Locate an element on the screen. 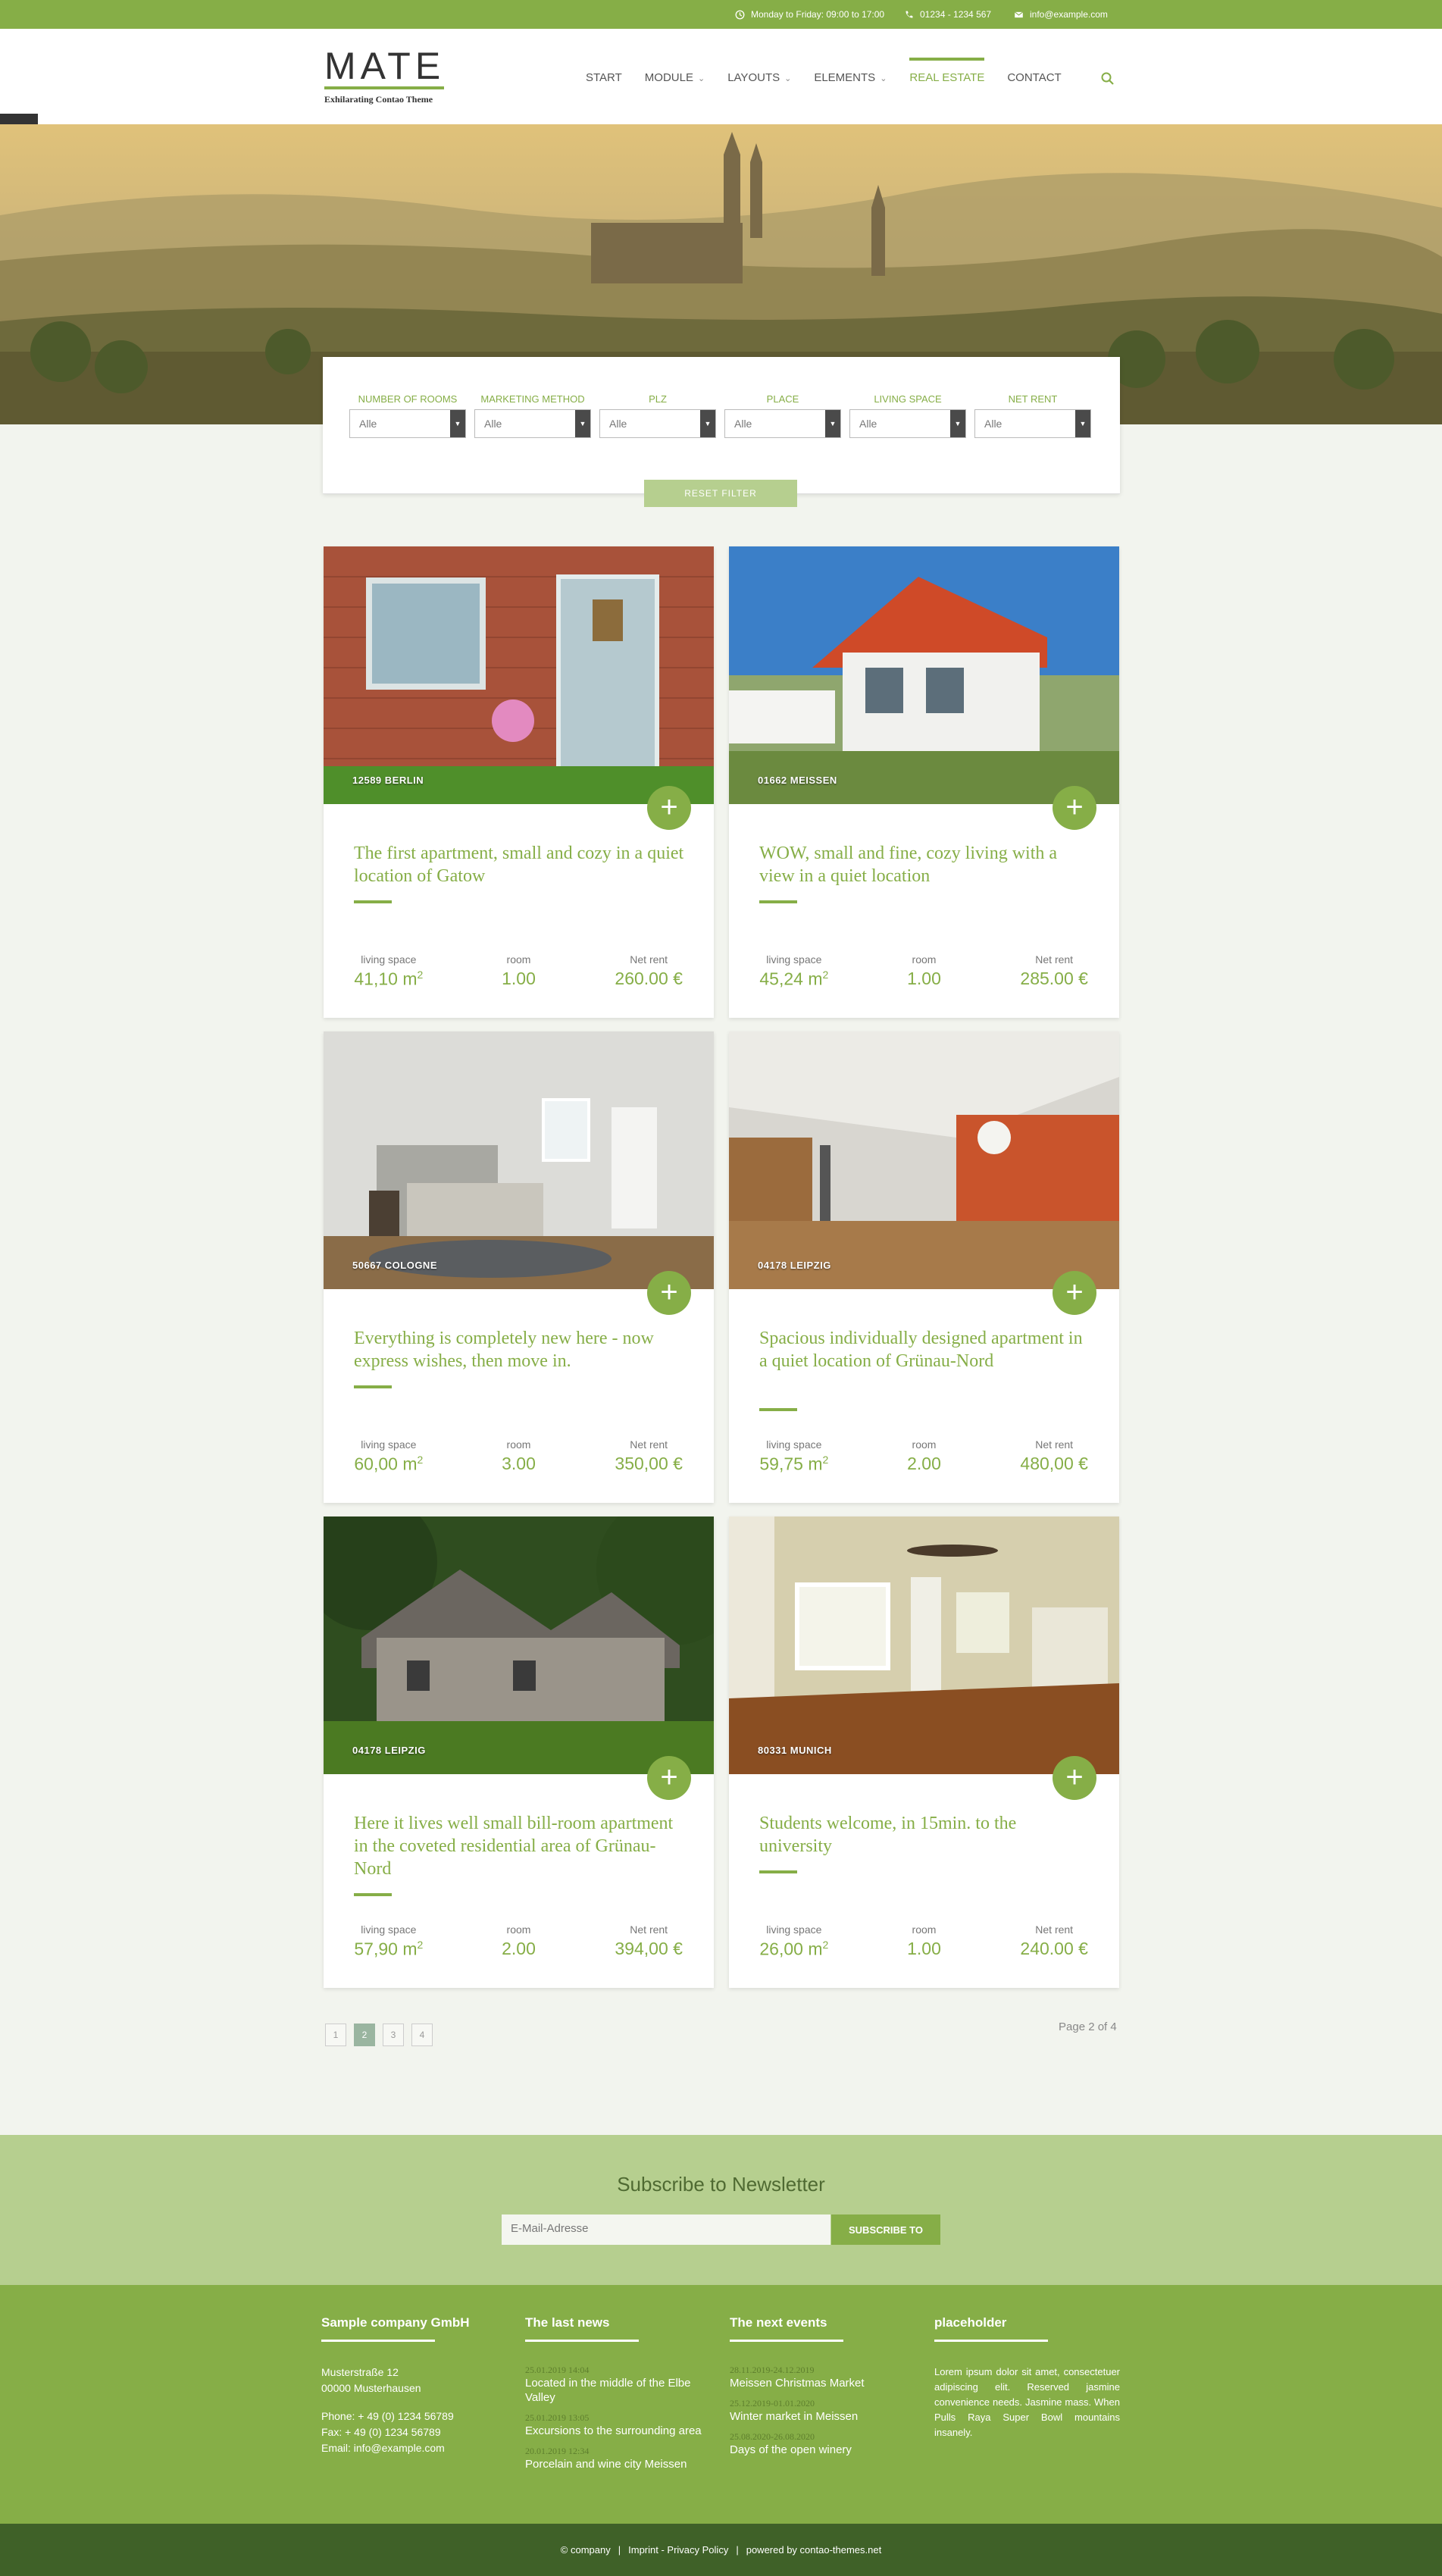 The height and width of the screenshot is (2576, 1442). news-link: Excursions to the surrounding area is located at coordinates (620, 2431).